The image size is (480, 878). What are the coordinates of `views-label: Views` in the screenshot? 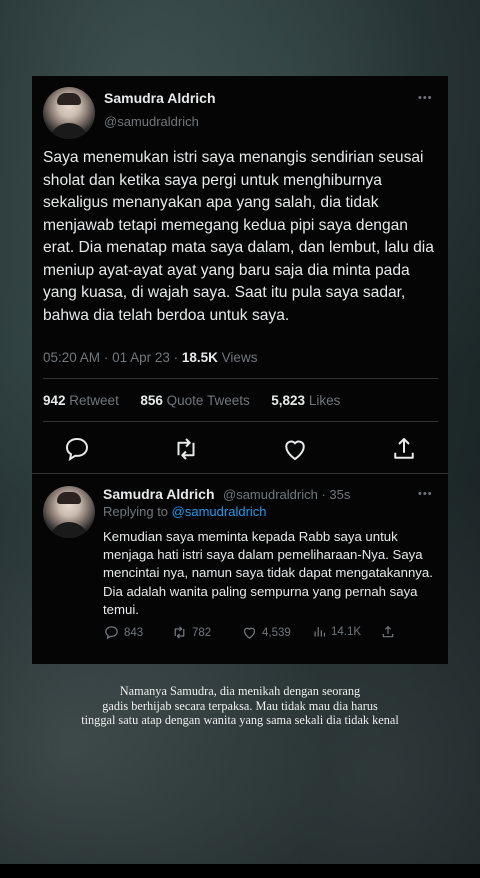 It's located at (239, 357).